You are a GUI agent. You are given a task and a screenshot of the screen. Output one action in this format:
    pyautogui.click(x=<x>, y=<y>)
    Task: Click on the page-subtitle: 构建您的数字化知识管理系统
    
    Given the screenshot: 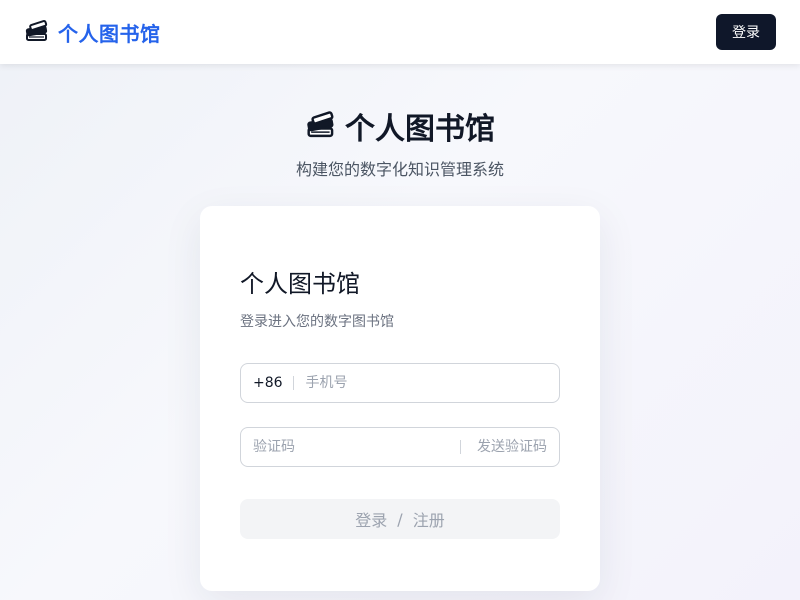 What is the action you would take?
    pyautogui.click(x=399, y=169)
    